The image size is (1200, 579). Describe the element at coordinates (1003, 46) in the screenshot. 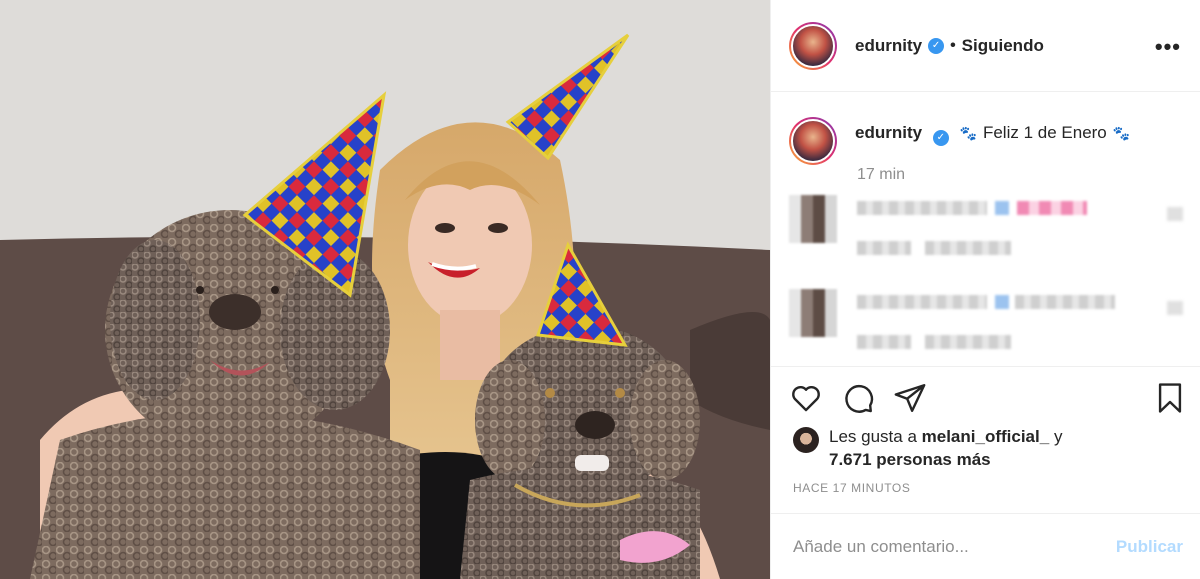

I see `follow-status-button: Siguiendo` at that location.